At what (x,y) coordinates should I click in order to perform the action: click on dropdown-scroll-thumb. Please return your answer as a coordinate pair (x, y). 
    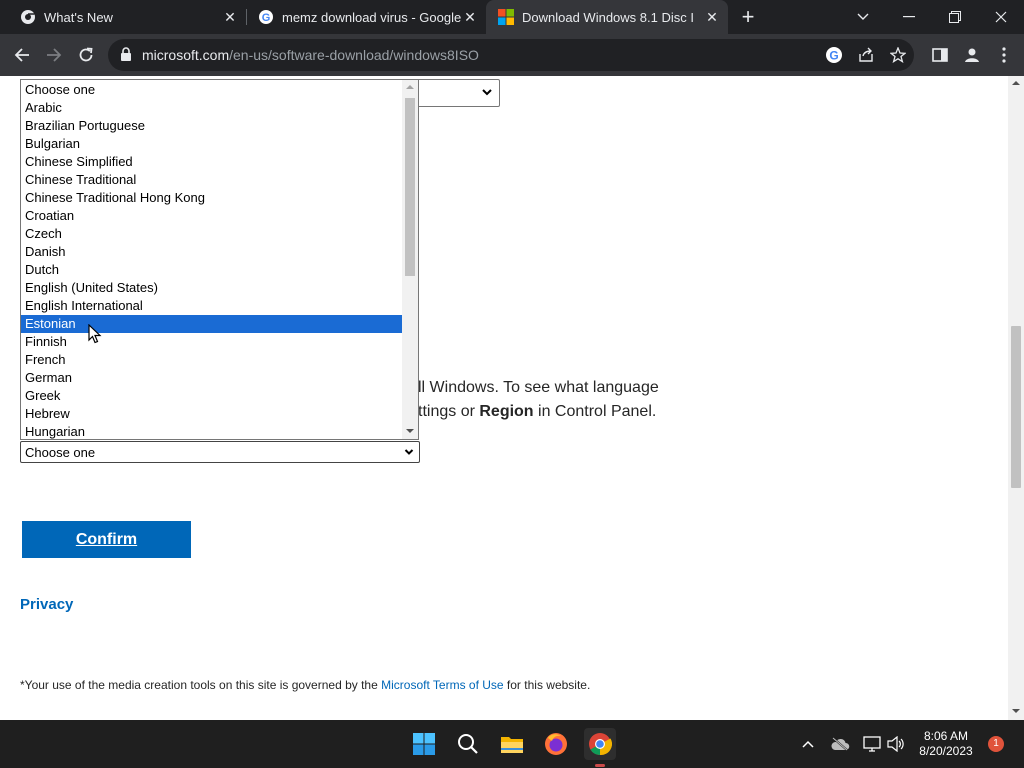
    Looking at the image, I should click on (410, 187).